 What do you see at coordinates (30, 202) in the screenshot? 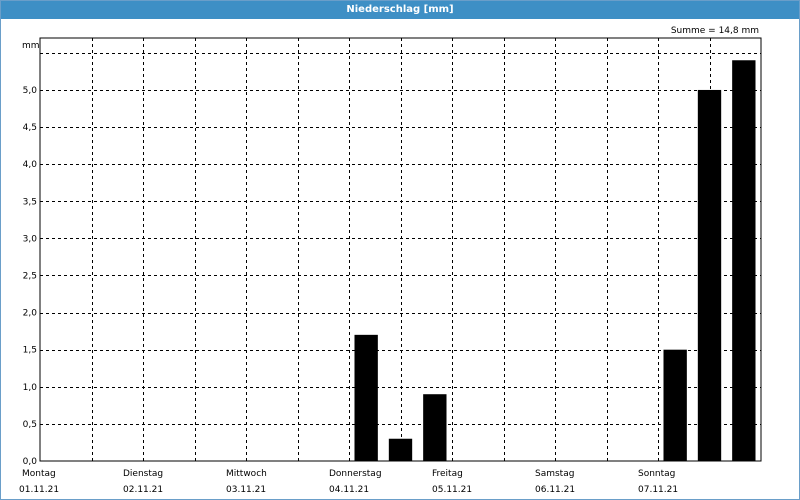
I see `y-tick-label: 3,5` at bounding box center [30, 202].